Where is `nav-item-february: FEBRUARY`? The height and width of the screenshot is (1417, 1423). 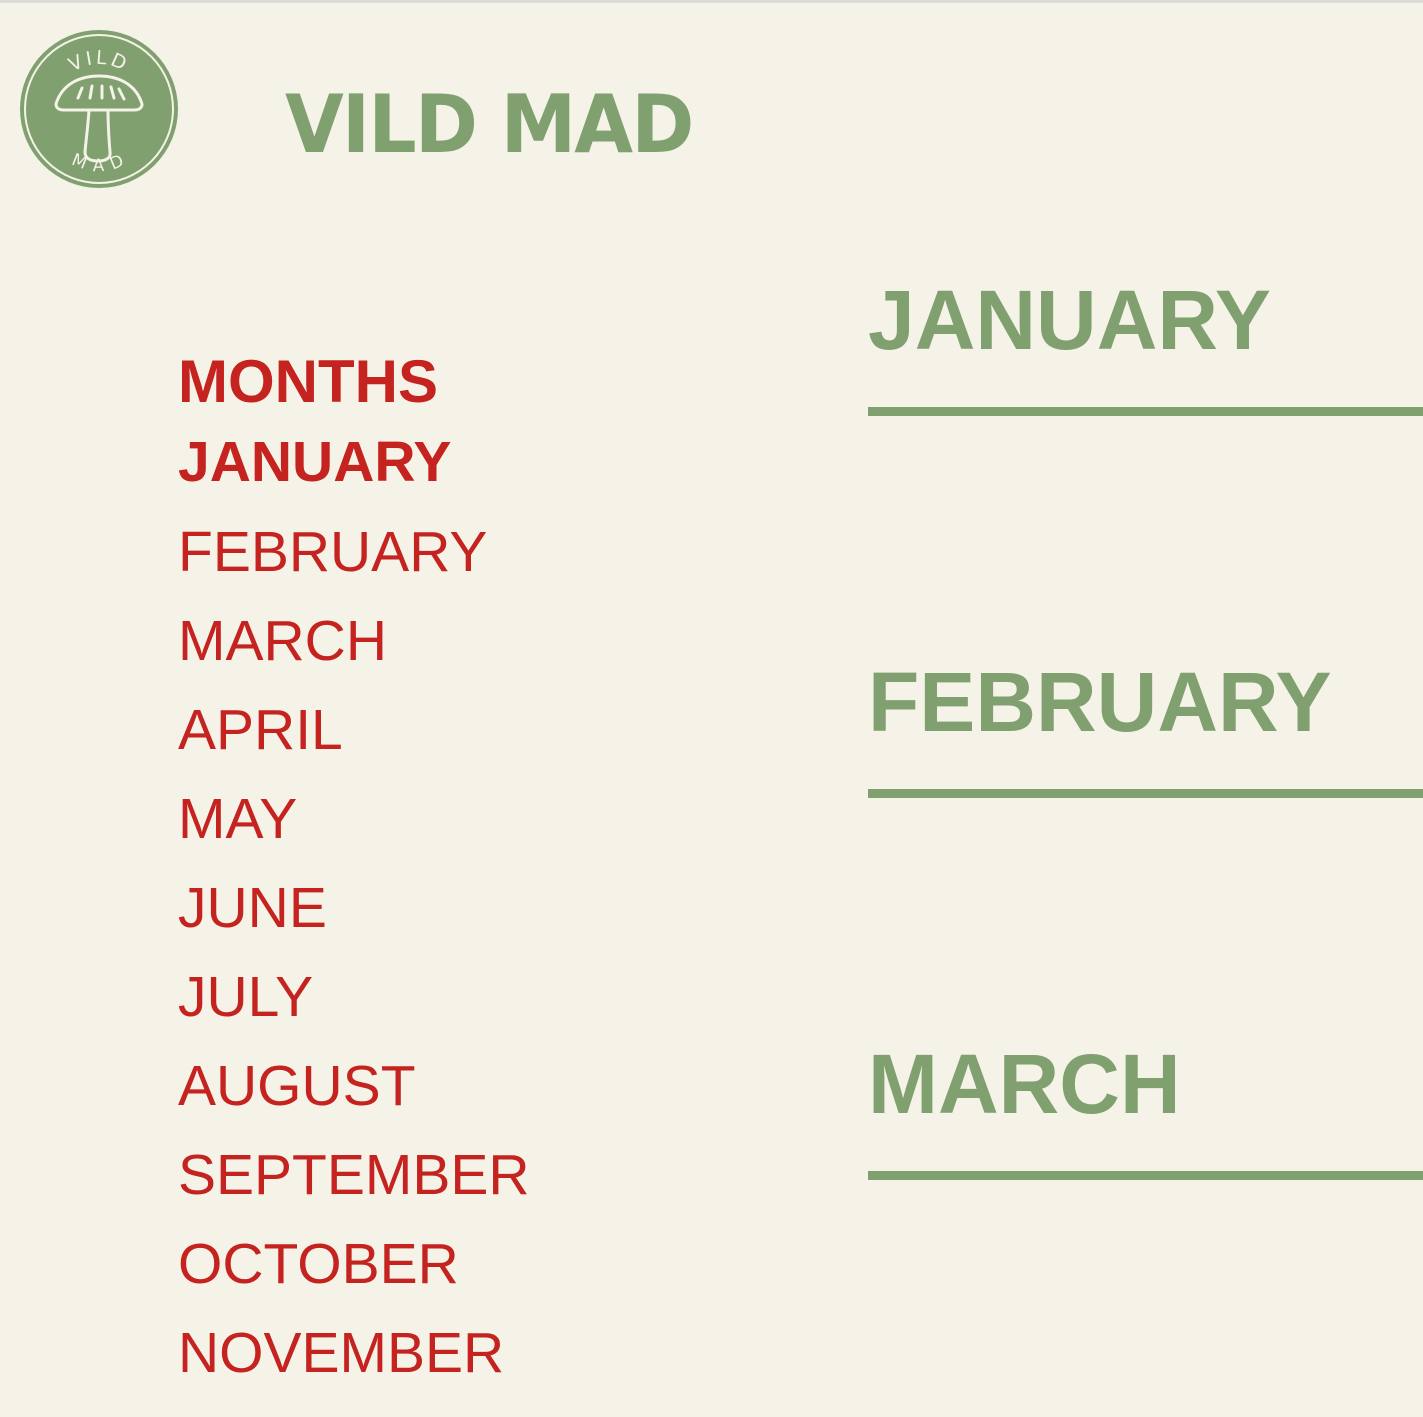 nav-item-february: FEBRUARY is located at coordinates (354, 552).